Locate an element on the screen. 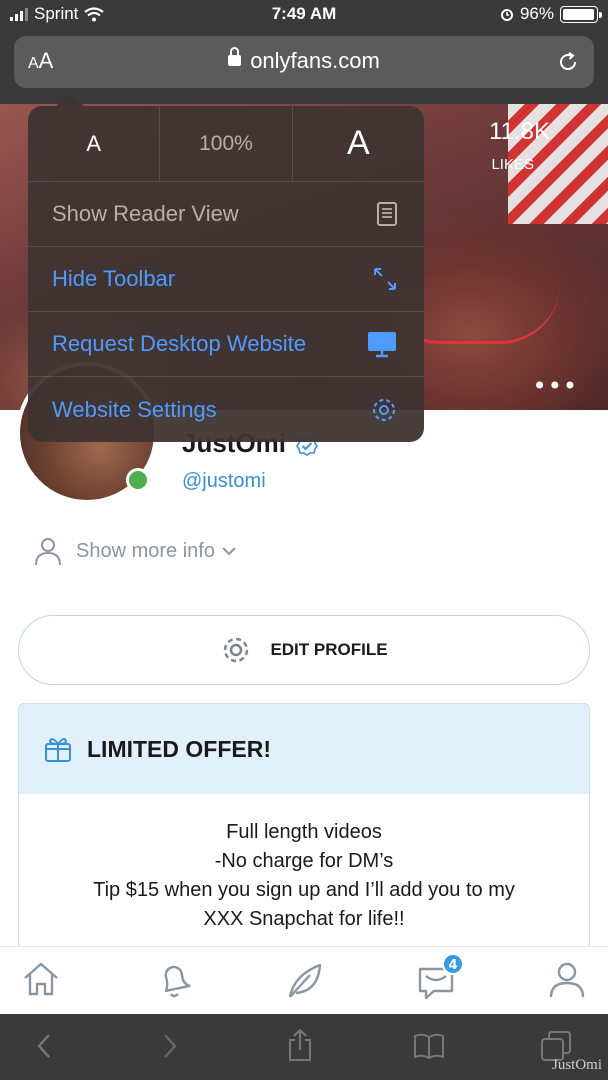 Image resolution: width=608 pixels, height=1080 pixels. profile-handle: @justomi is located at coordinates (224, 481).